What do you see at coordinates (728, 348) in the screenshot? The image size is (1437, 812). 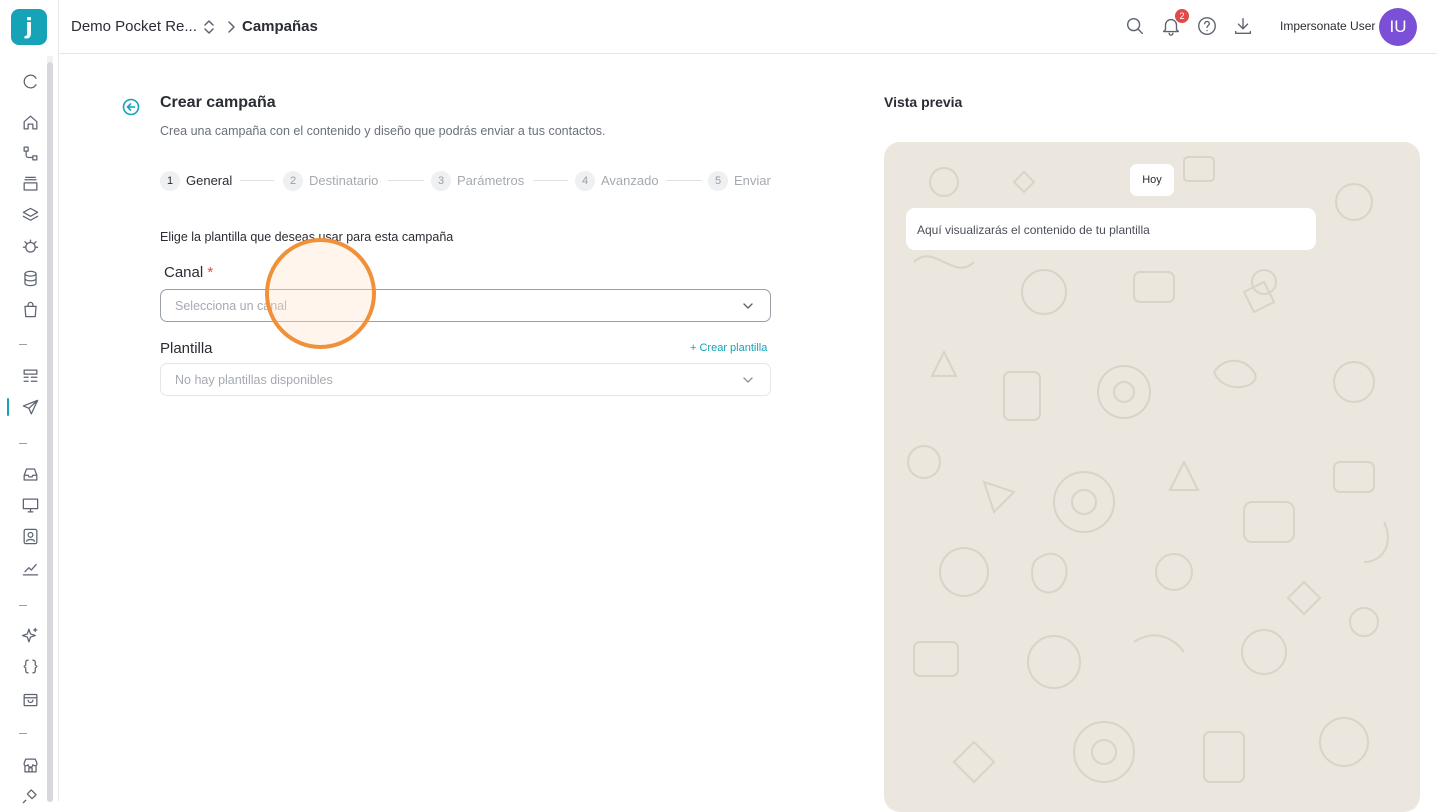 I see `create-template-link: + Crear plantilla` at bounding box center [728, 348].